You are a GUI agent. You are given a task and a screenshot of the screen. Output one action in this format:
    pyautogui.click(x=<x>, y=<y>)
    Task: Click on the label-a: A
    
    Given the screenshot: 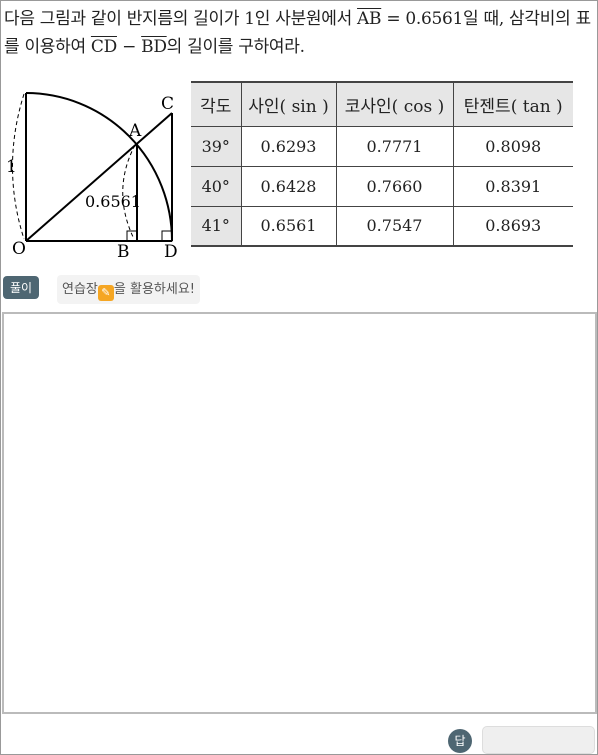 What is the action you would take?
    pyautogui.click(x=135, y=131)
    